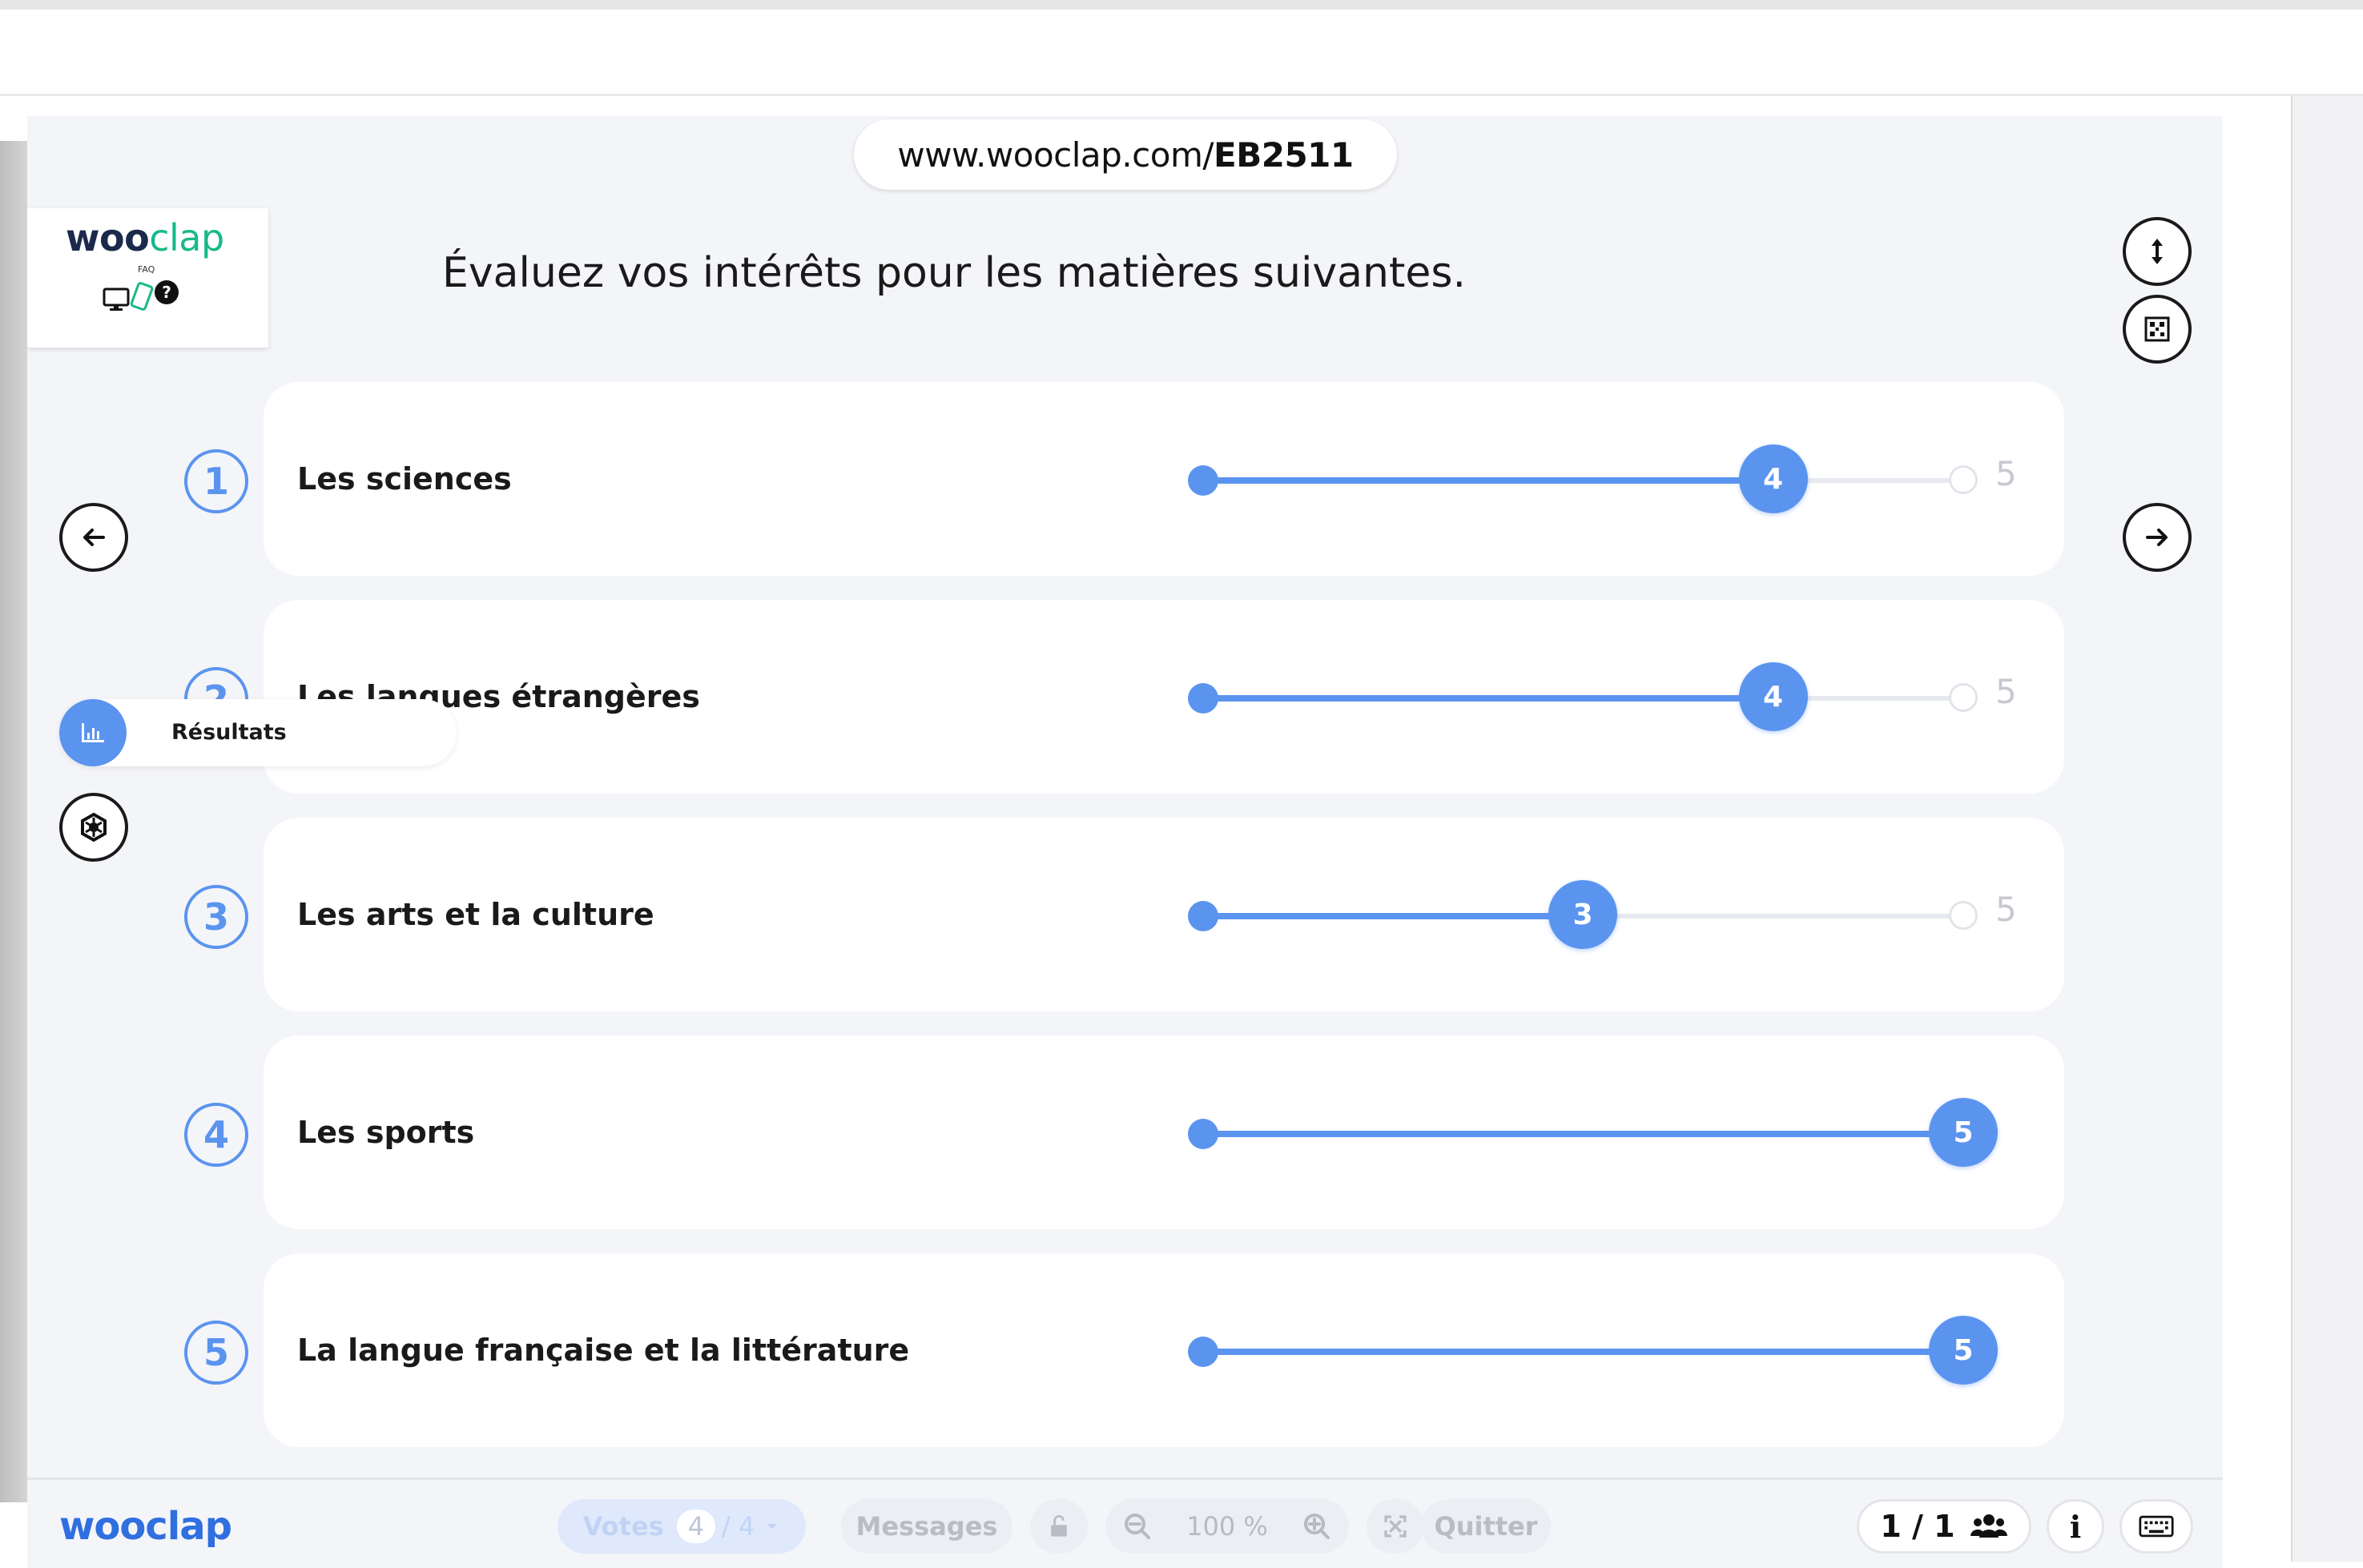 The width and height of the screenshot is (2363, 1568). I want to click on info-label: i, so click(2076, 1526).